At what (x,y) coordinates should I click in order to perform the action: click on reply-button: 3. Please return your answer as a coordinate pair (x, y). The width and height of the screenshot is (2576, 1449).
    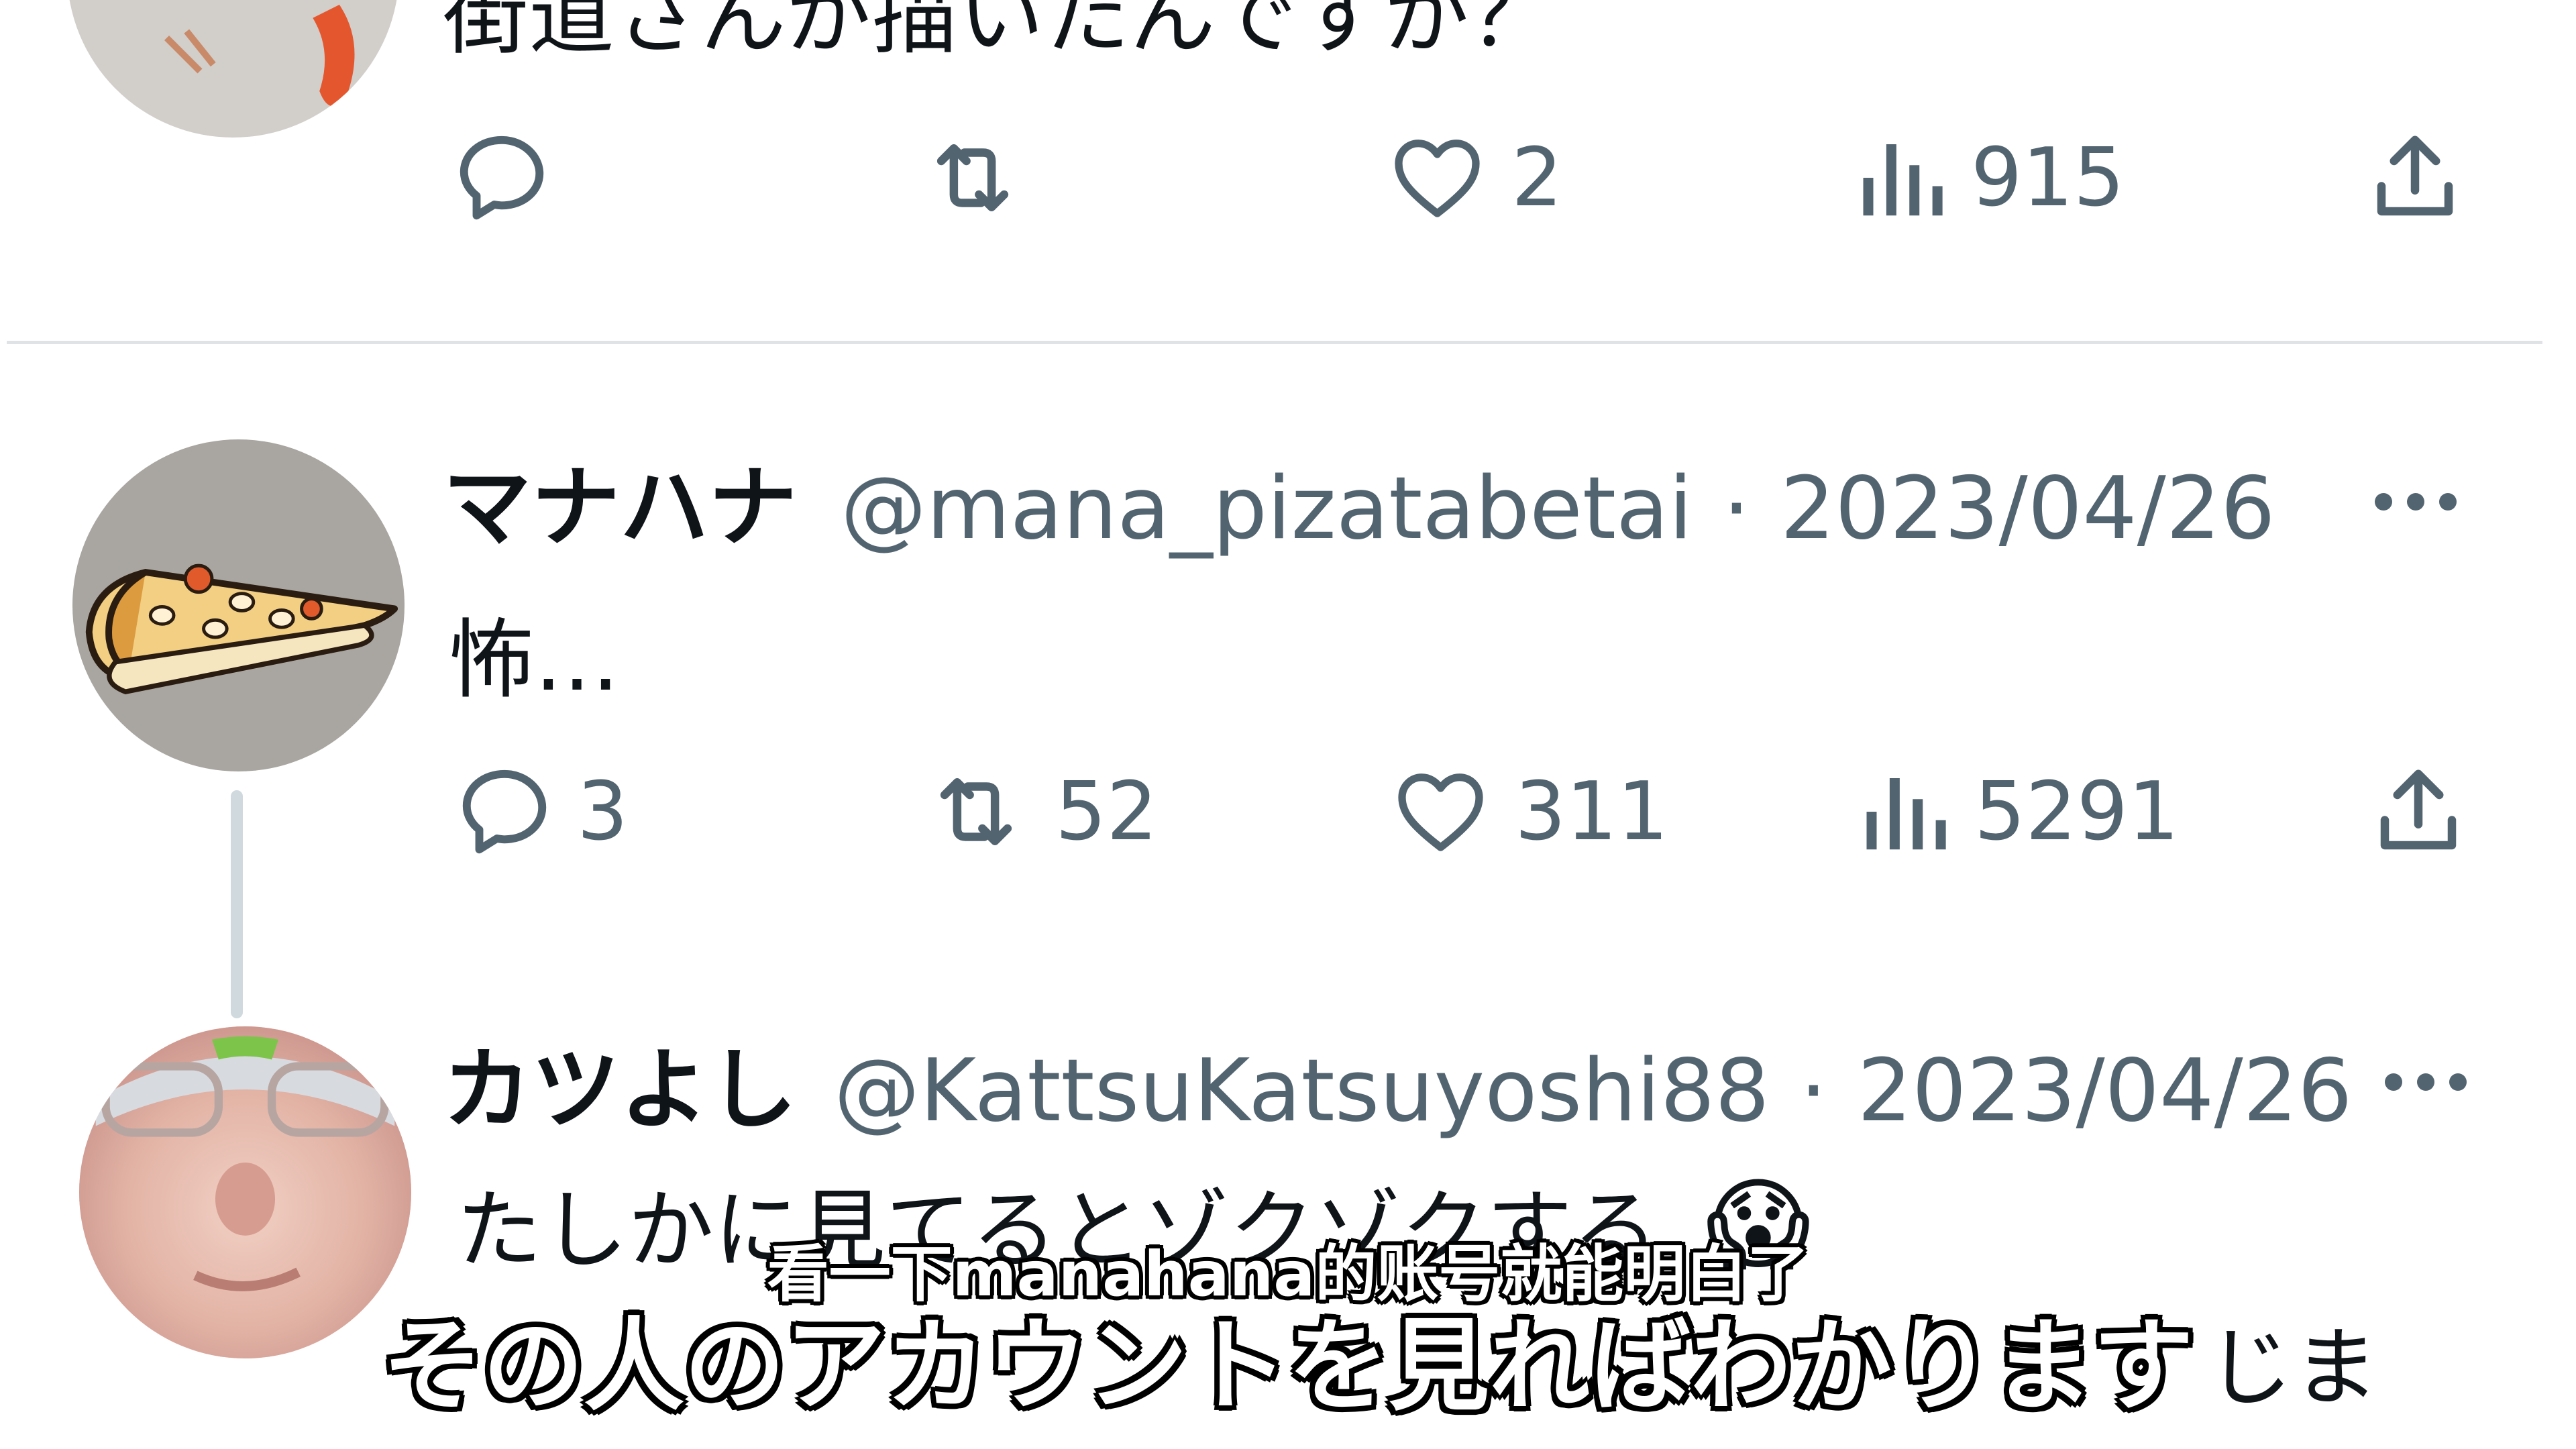
    Looking at the image, I should click on (539, 811).